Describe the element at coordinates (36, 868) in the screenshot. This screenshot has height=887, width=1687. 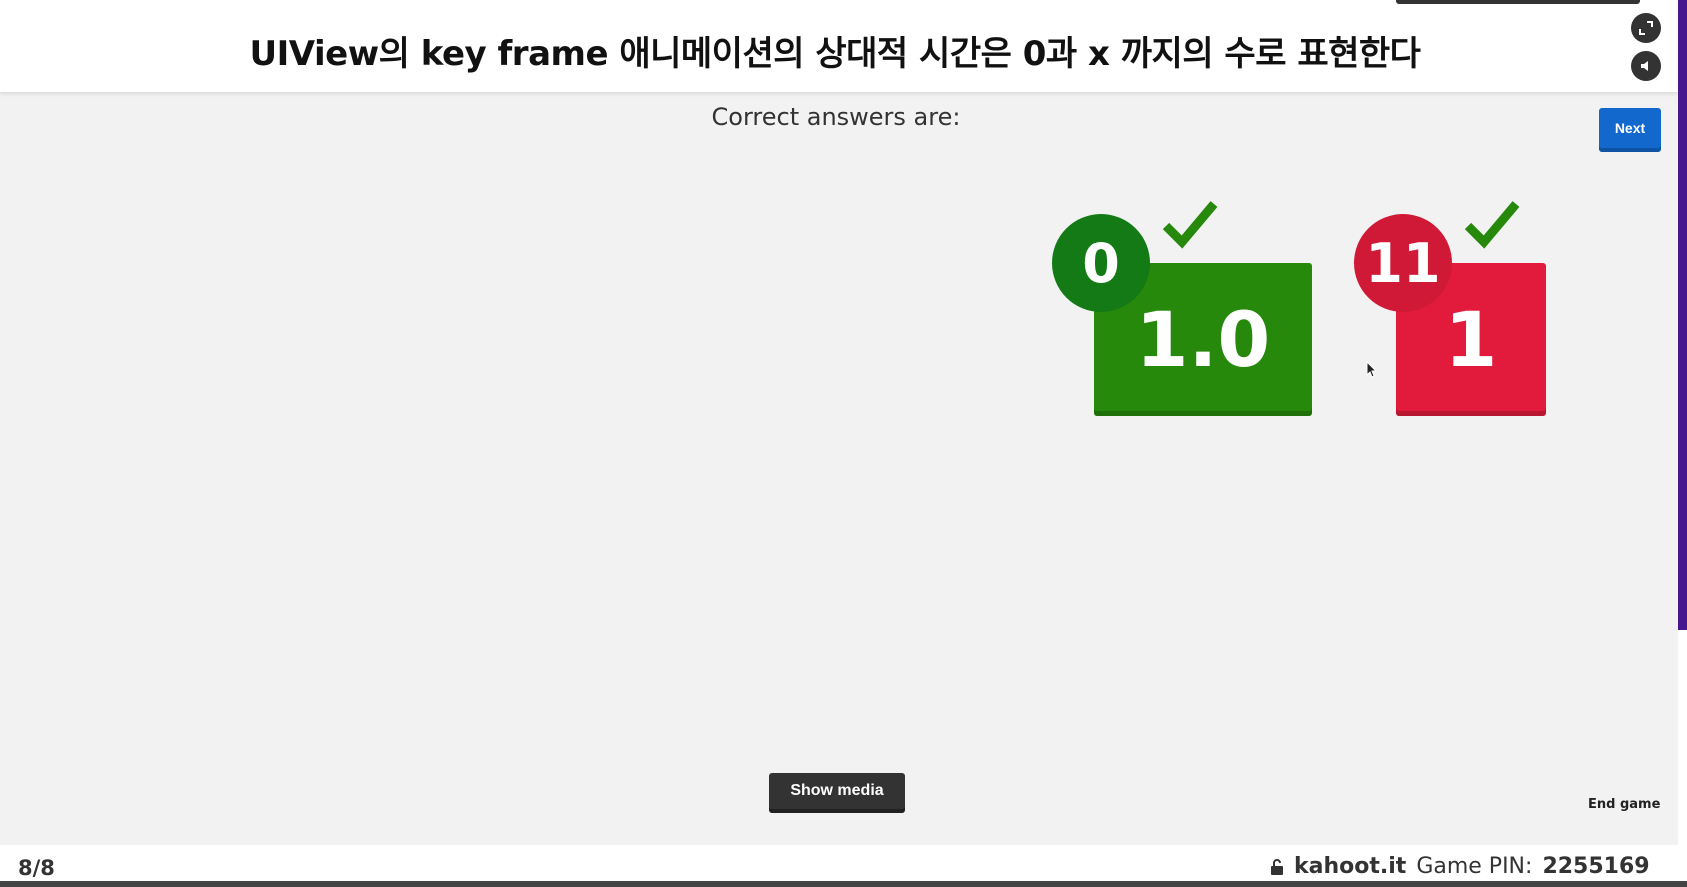
I see `question-counter: 8/8` at that location.